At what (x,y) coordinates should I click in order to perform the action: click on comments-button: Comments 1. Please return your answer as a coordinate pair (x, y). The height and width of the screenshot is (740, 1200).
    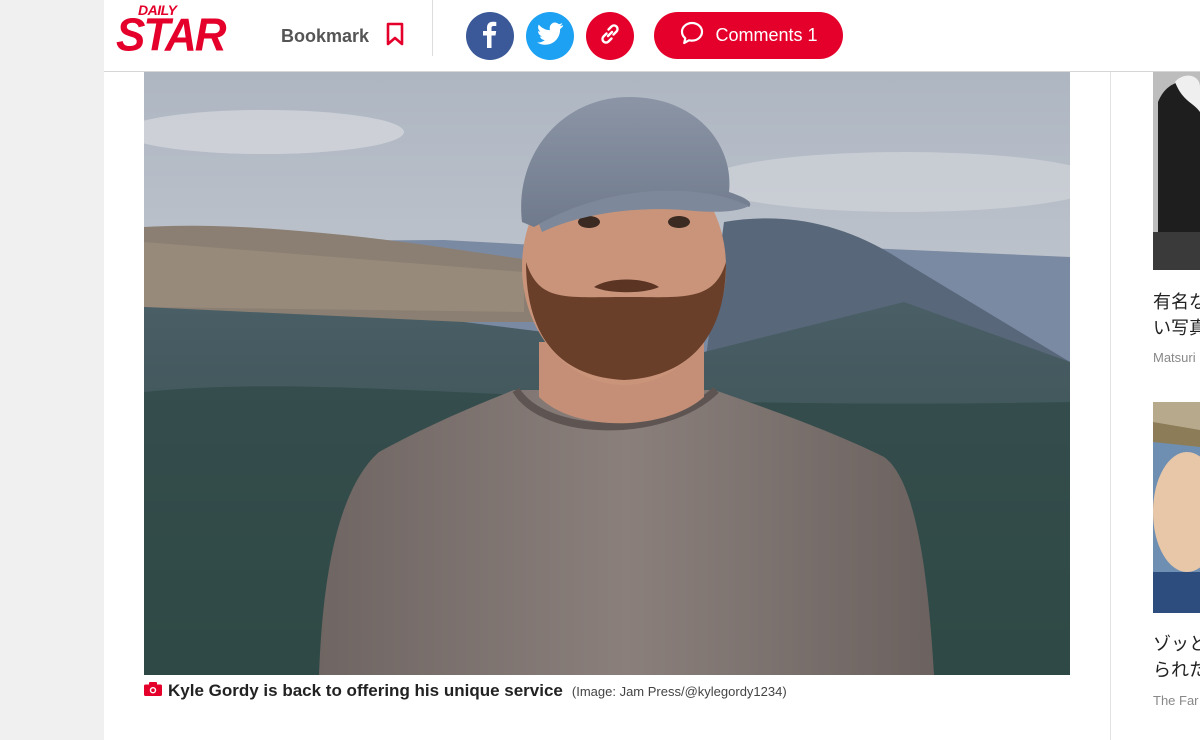
    Looking at the image, I should click on (748, 35).